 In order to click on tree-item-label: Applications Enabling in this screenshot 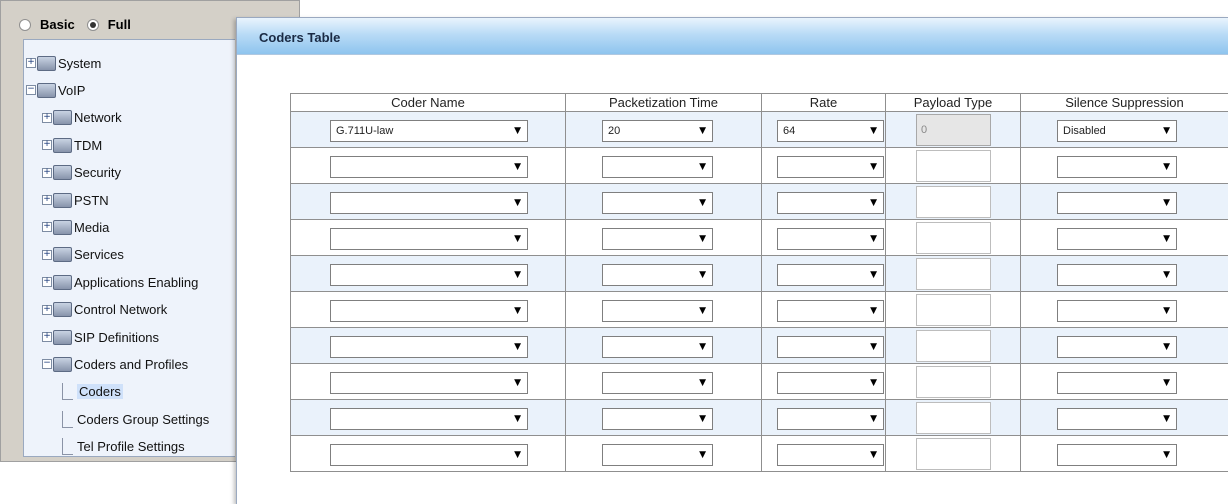, I will do `click(136, 282)`.